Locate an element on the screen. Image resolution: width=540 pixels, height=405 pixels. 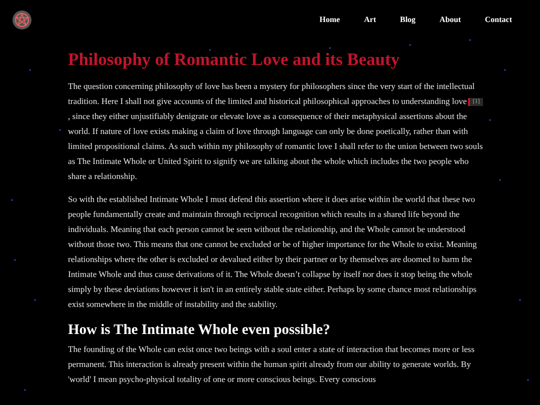
nav-link: Blog is located at coordinates (408, 20).